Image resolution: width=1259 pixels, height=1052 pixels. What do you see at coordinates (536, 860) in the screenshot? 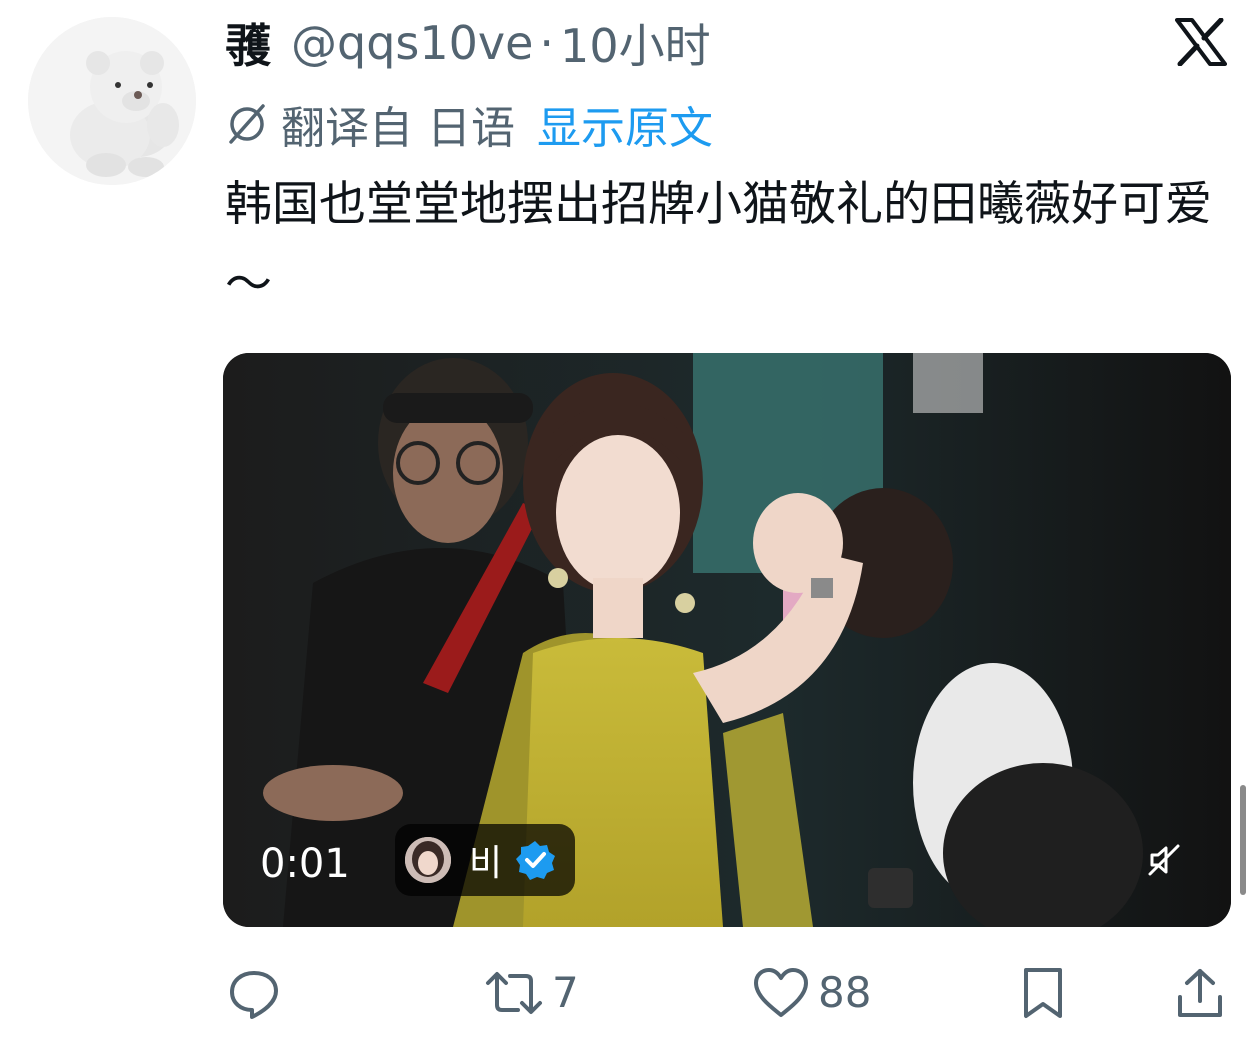
I see `verified-badge-icon` at bounding box center [536, 860].